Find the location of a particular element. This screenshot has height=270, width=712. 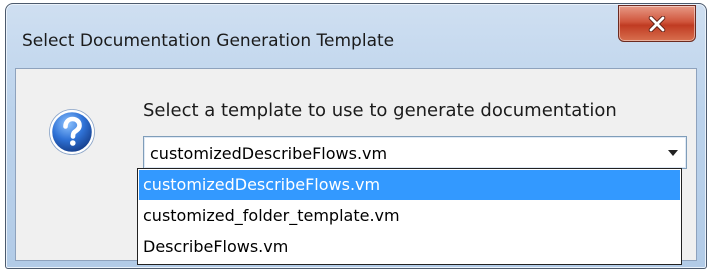

option-customized-describe-flows: customizedDescribeFlows.vm is located at coordinates (409, 185).